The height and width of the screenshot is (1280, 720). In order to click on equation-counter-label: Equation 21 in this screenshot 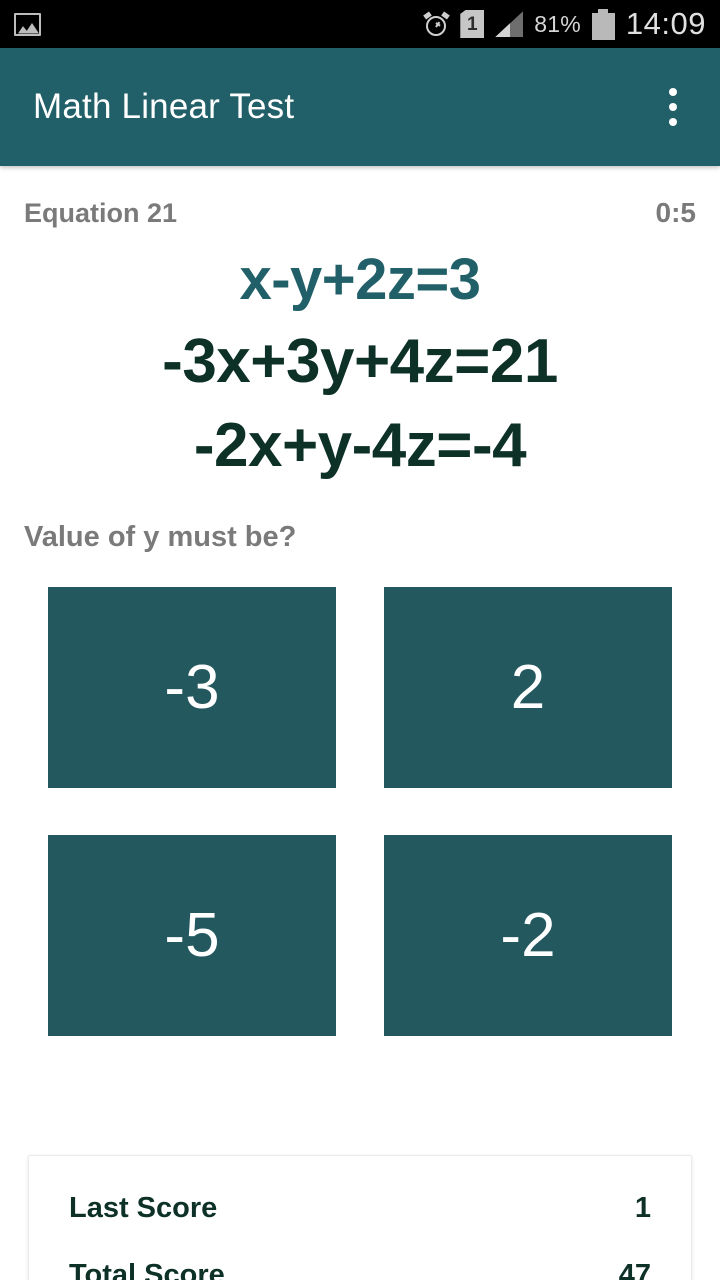, I will do `click(101, 213)`.